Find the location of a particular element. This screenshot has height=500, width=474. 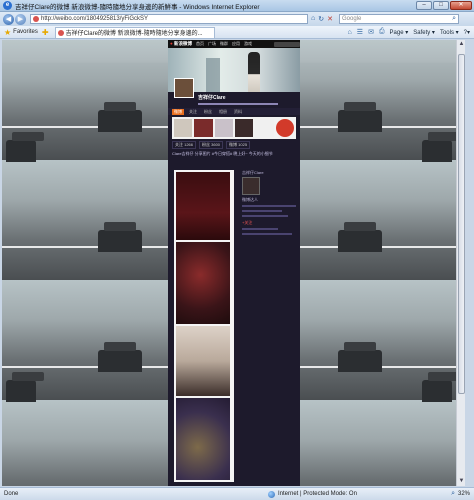

close-button: ✕ is located at coordinates (461, 5).